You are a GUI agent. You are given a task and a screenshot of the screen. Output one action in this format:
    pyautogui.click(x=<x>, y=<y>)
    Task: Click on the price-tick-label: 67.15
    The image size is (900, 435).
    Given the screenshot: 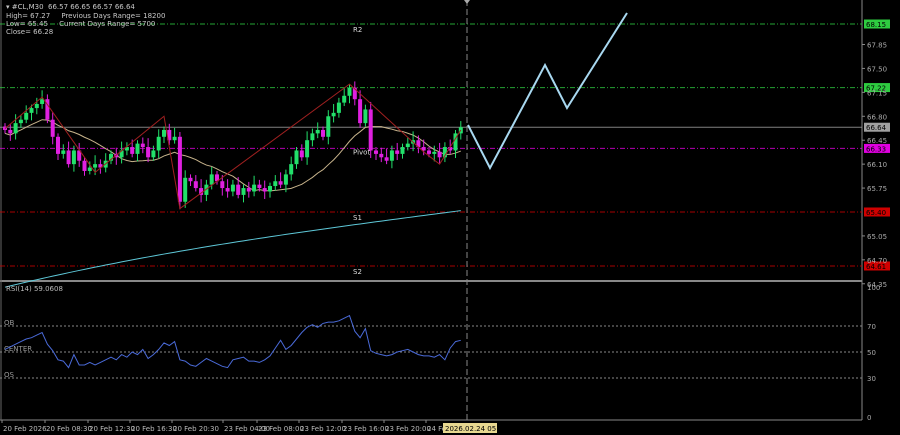 What is the action you would take?
    pyautogui.click(x=877, y=93)
    